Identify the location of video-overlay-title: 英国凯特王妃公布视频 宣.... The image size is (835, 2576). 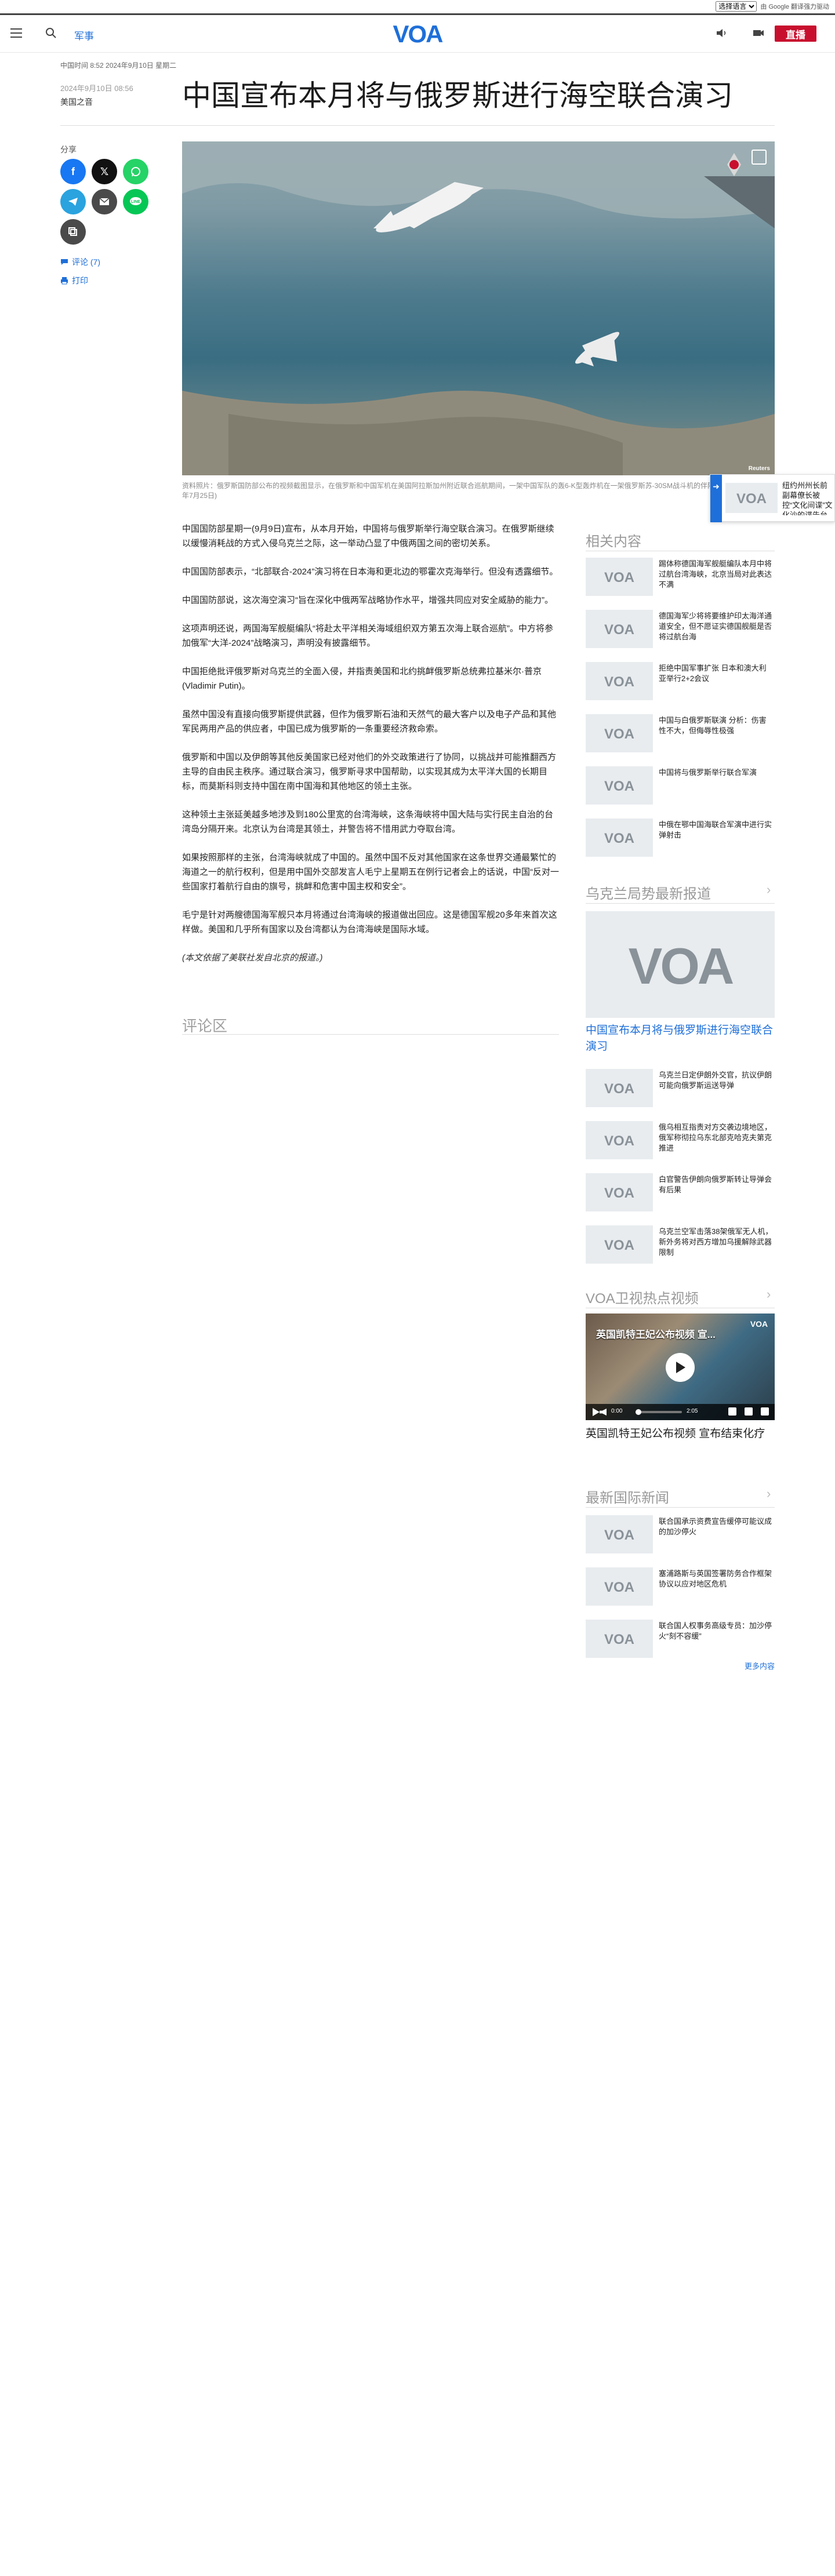
(656, 1334).